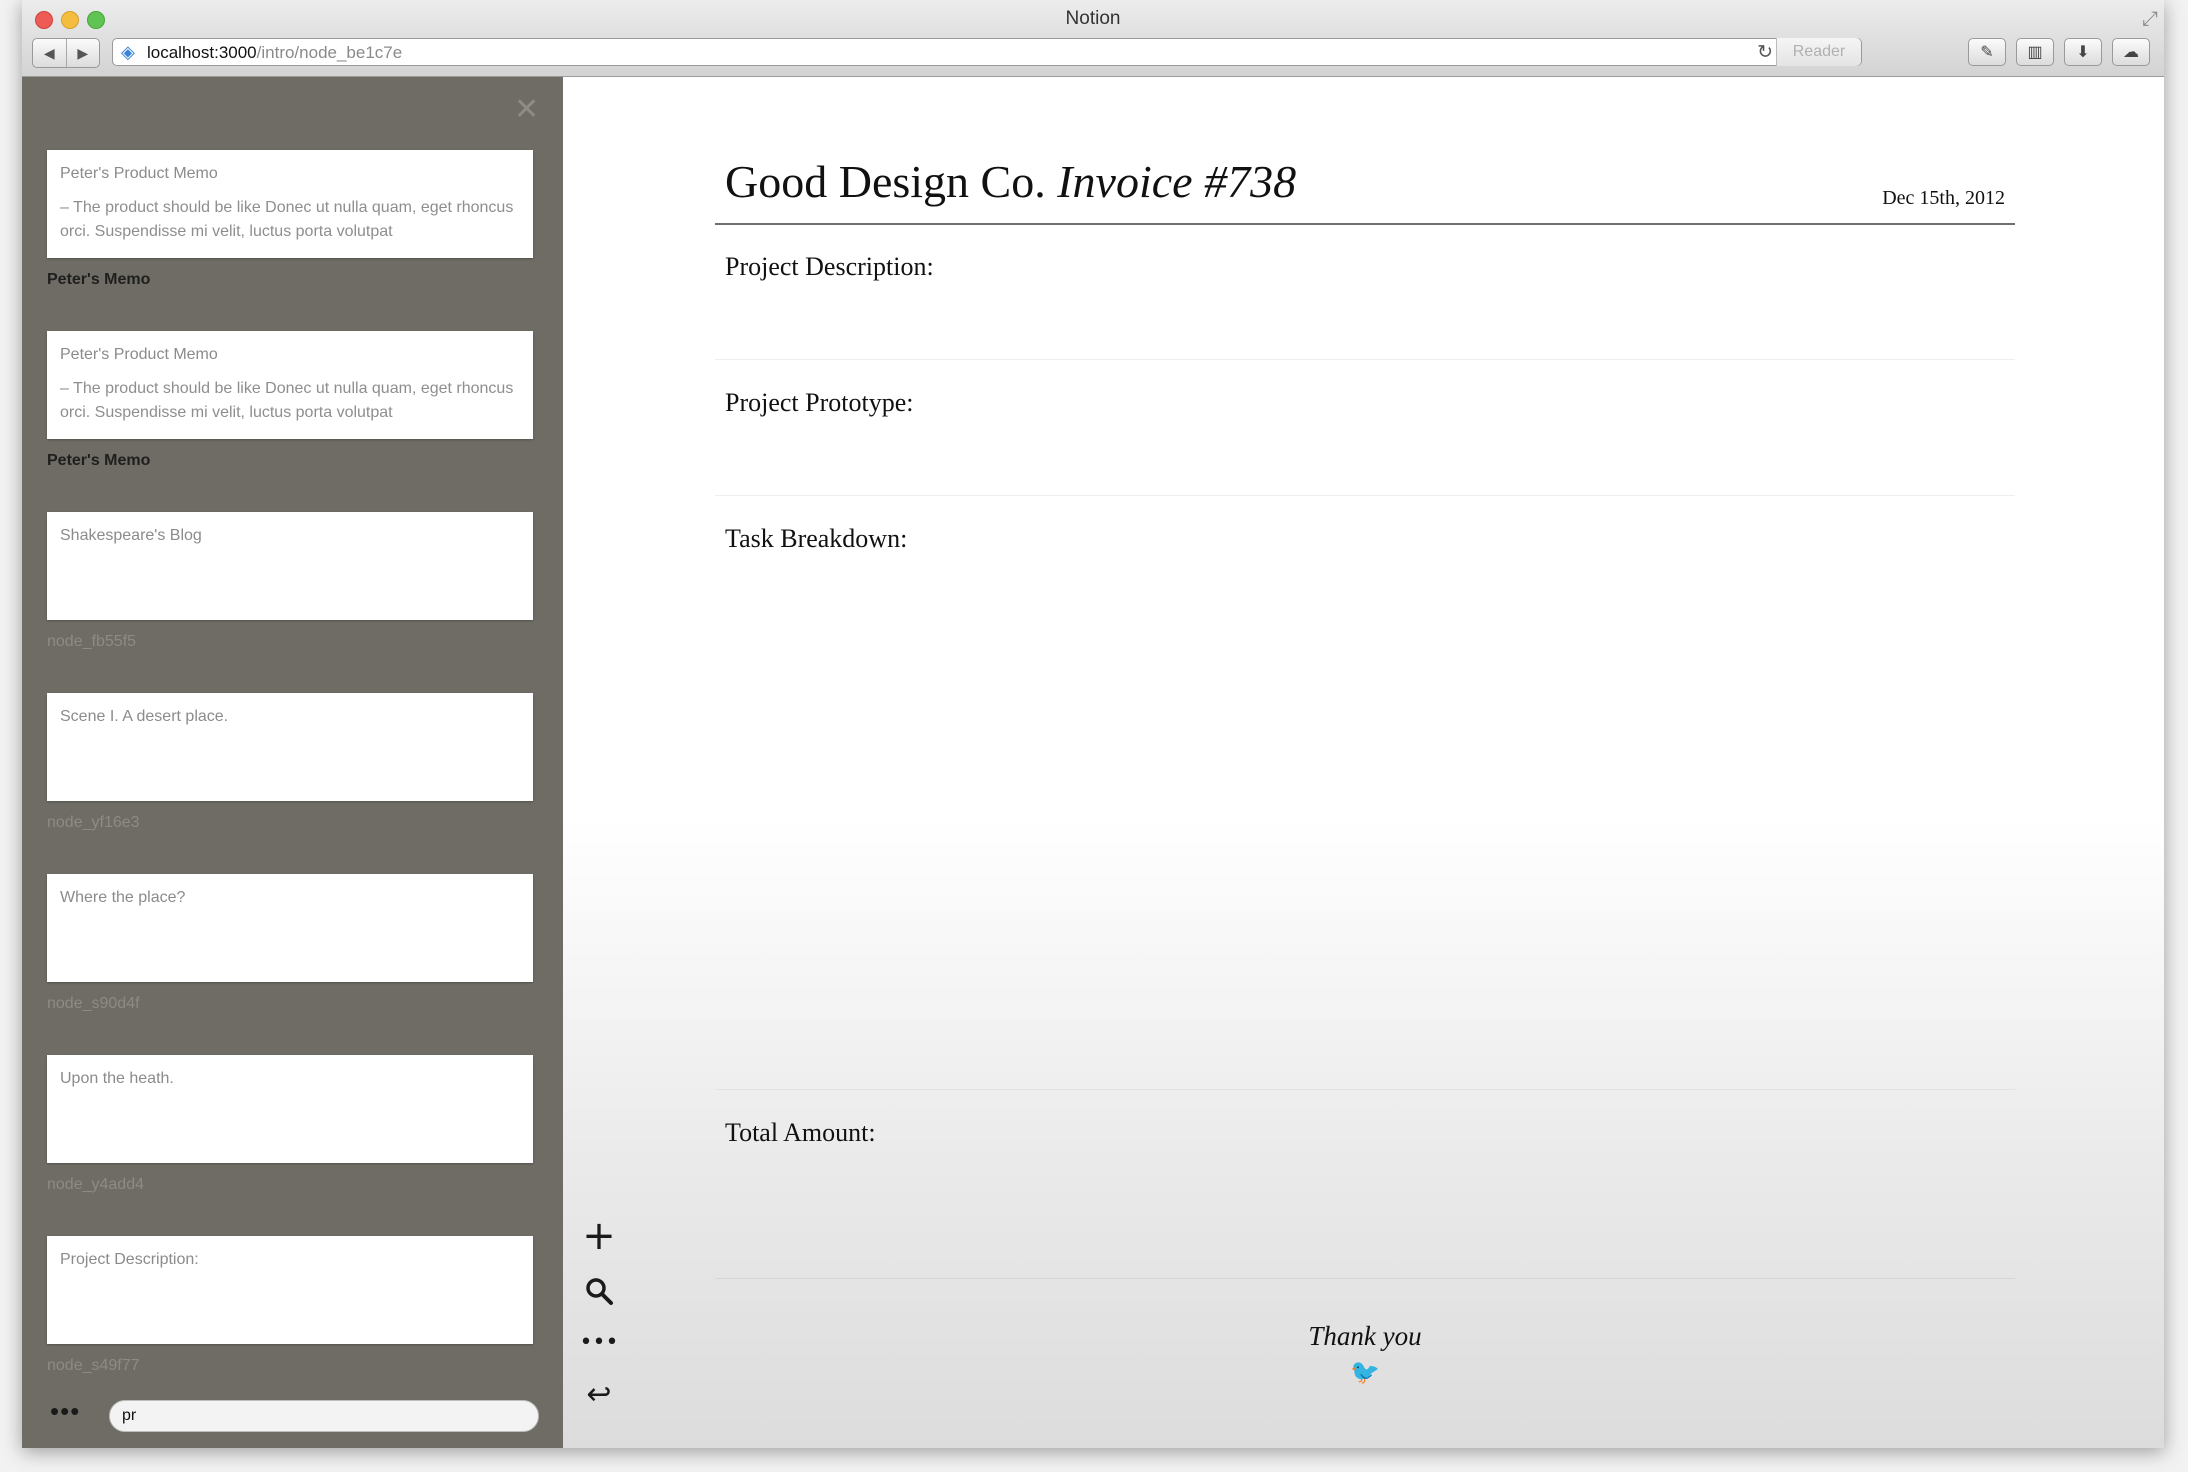 The image size is (2188, 1472). Describe the element at coordinates (324, 1416) in the screenshot. I see `search-input` at that location.